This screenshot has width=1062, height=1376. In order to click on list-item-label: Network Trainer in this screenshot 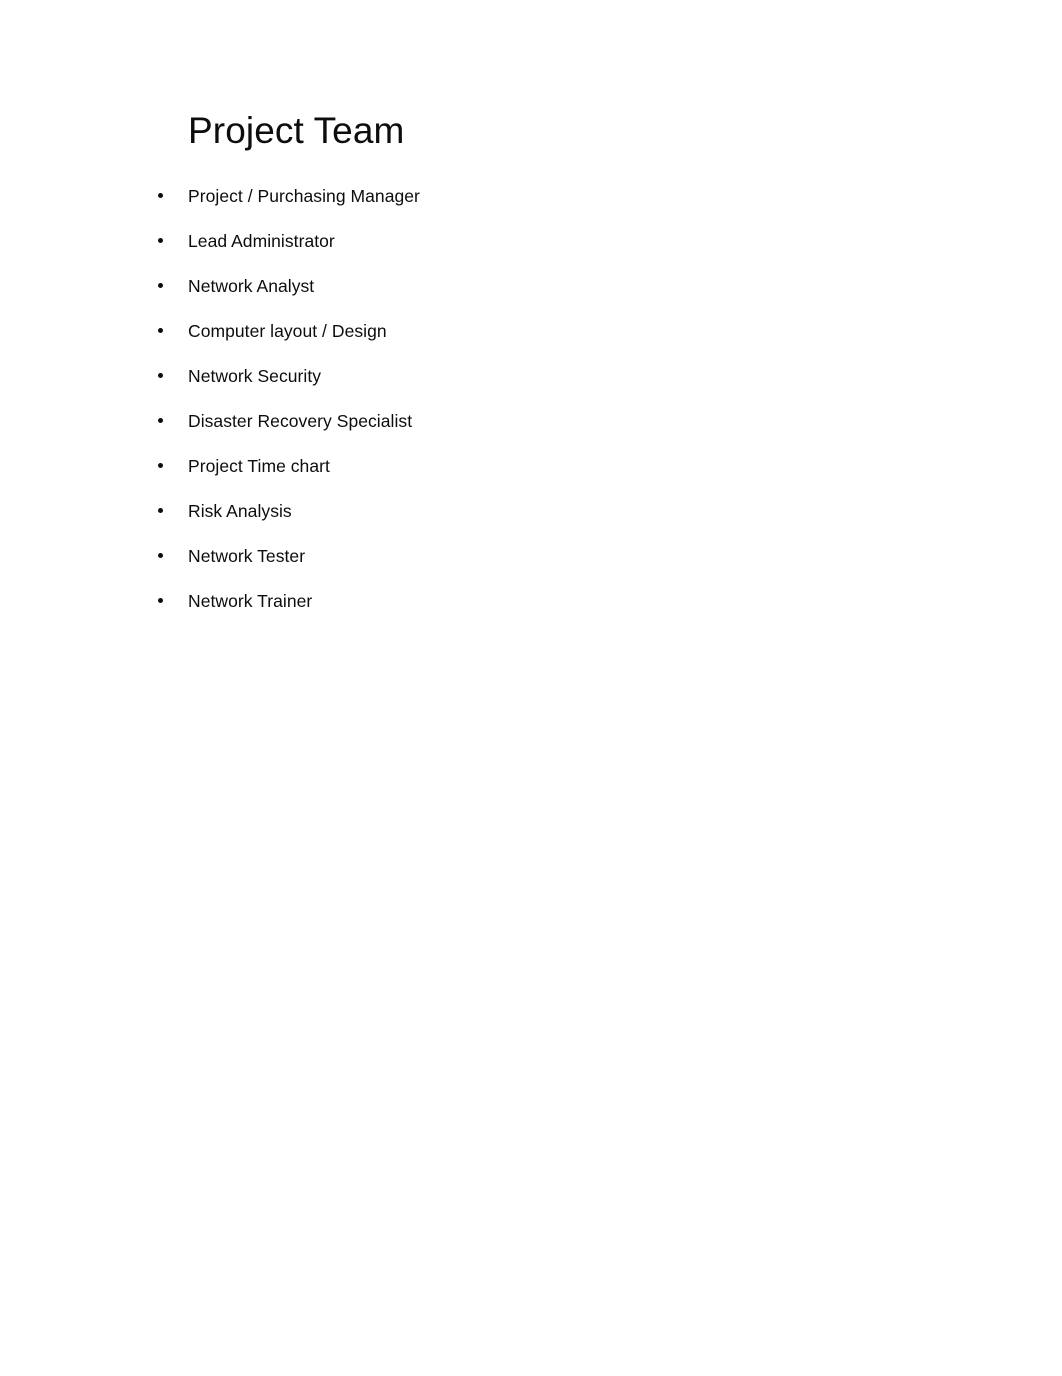, I will do `click(250, 601)`.